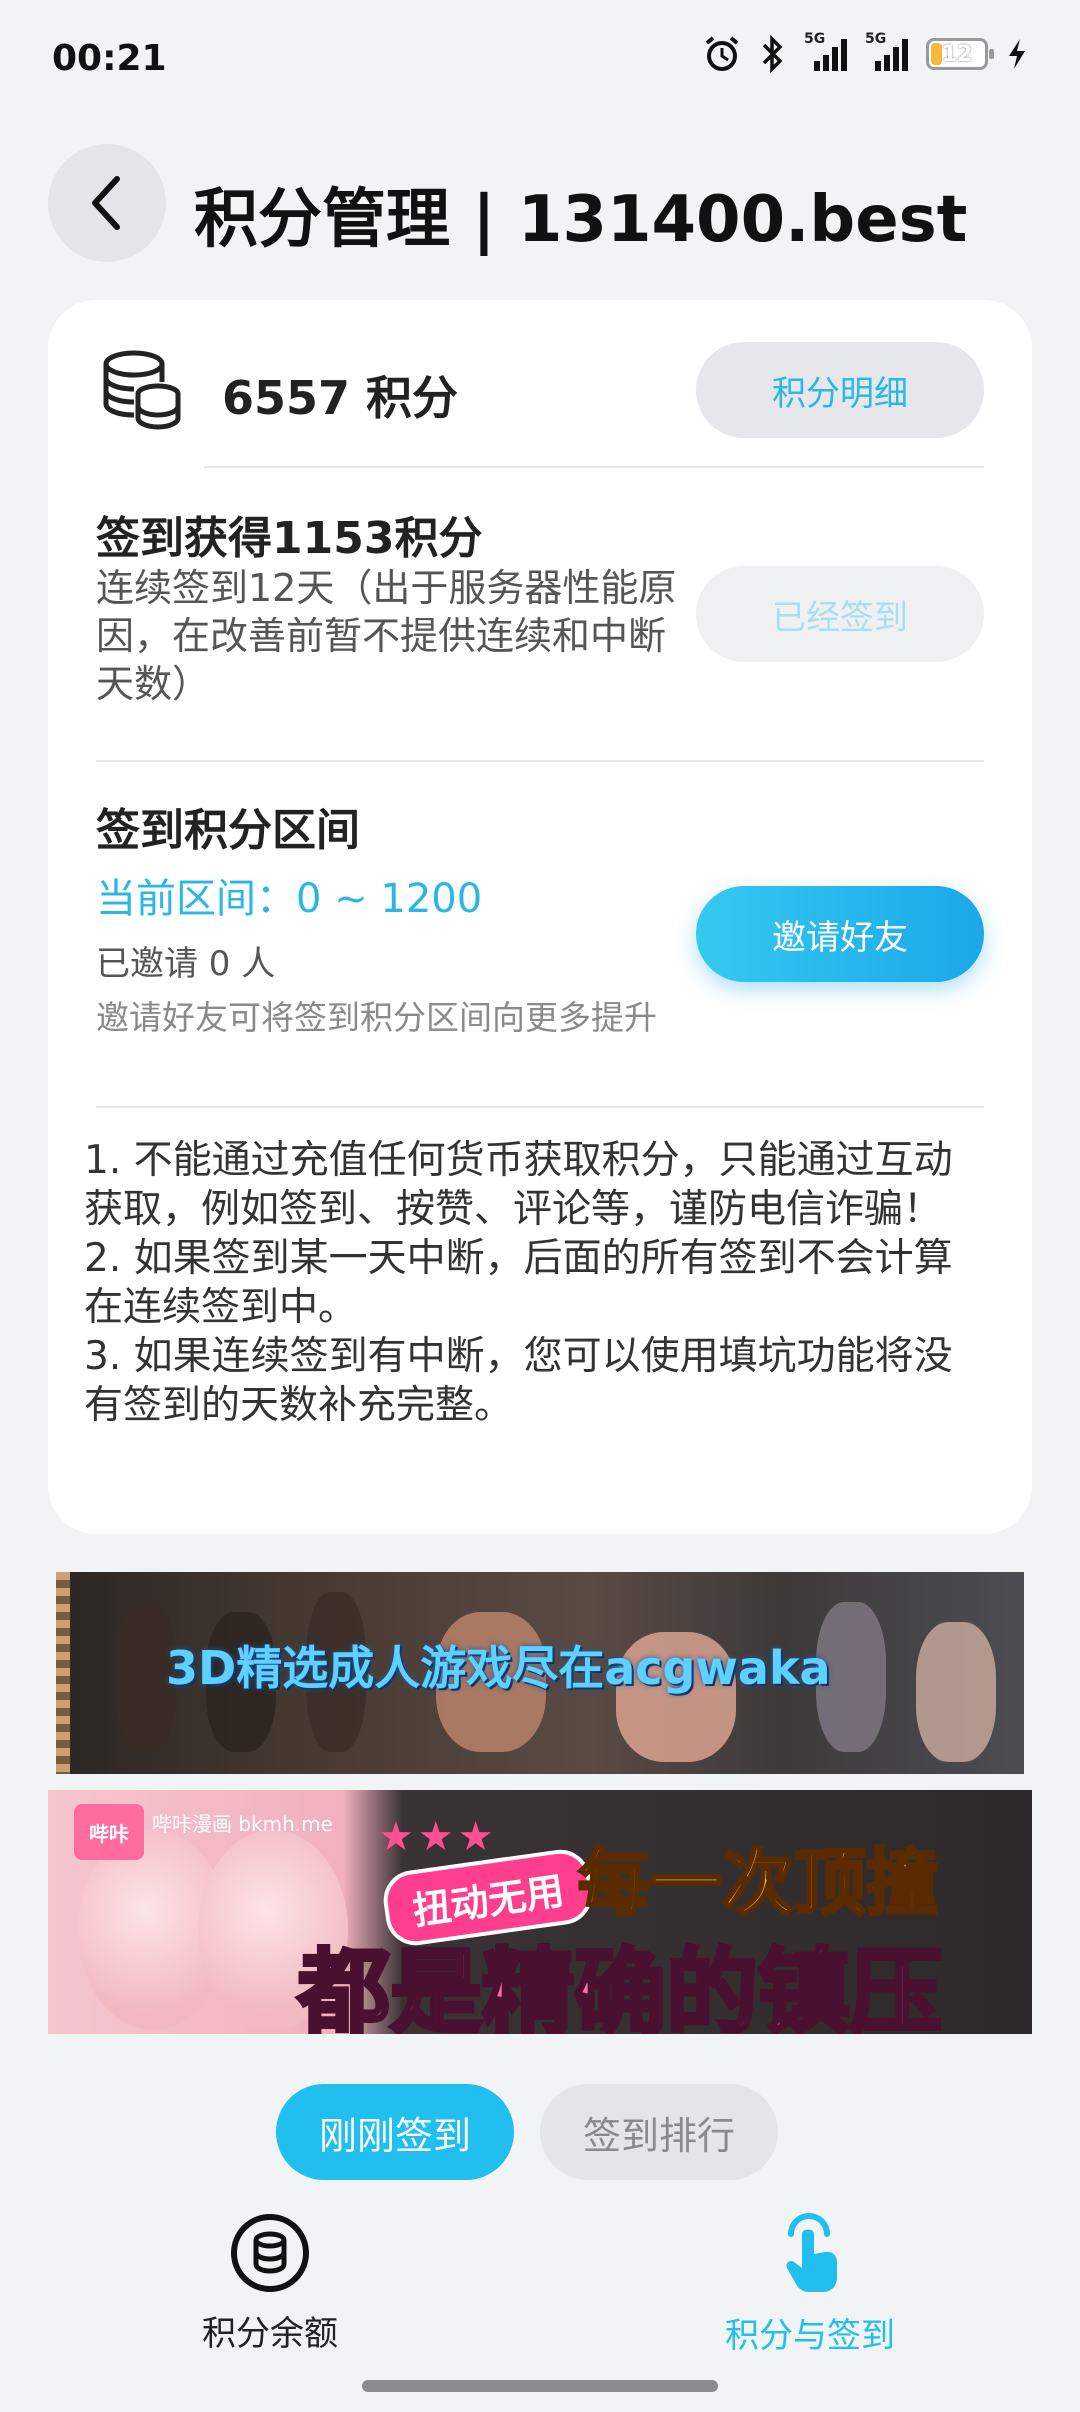 Image resolution: width=1080 pixels, height=2412 pixels. I want to click on banner2-site: 哔咔漫画 bkmh.me, so click(242, 1824).